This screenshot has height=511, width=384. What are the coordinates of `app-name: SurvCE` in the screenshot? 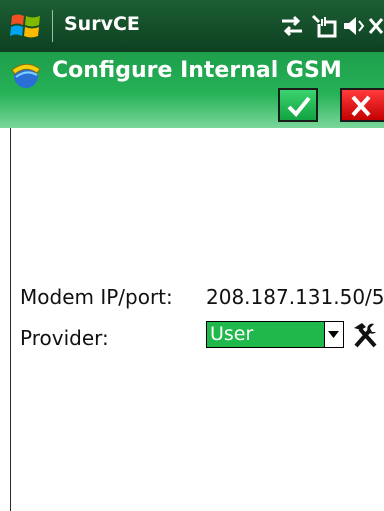 It's located at (102, 24).